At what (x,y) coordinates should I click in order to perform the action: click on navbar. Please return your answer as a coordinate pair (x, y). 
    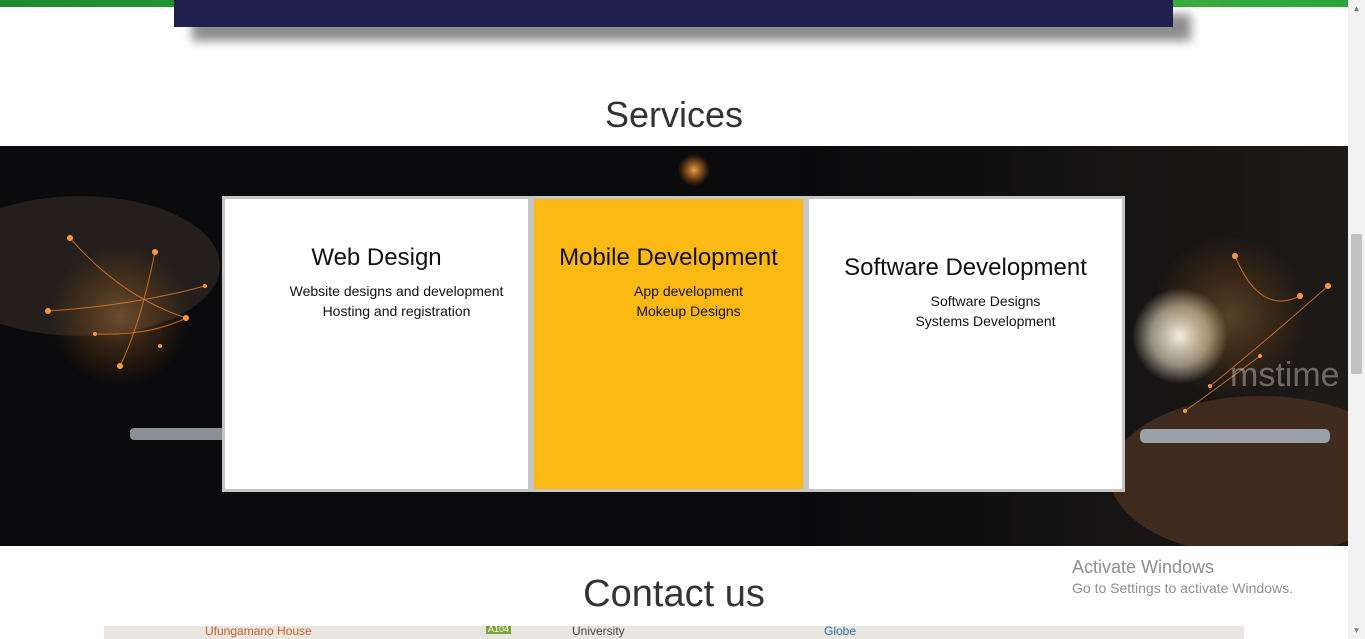
    Looking at the image, I should click on (673, 13).